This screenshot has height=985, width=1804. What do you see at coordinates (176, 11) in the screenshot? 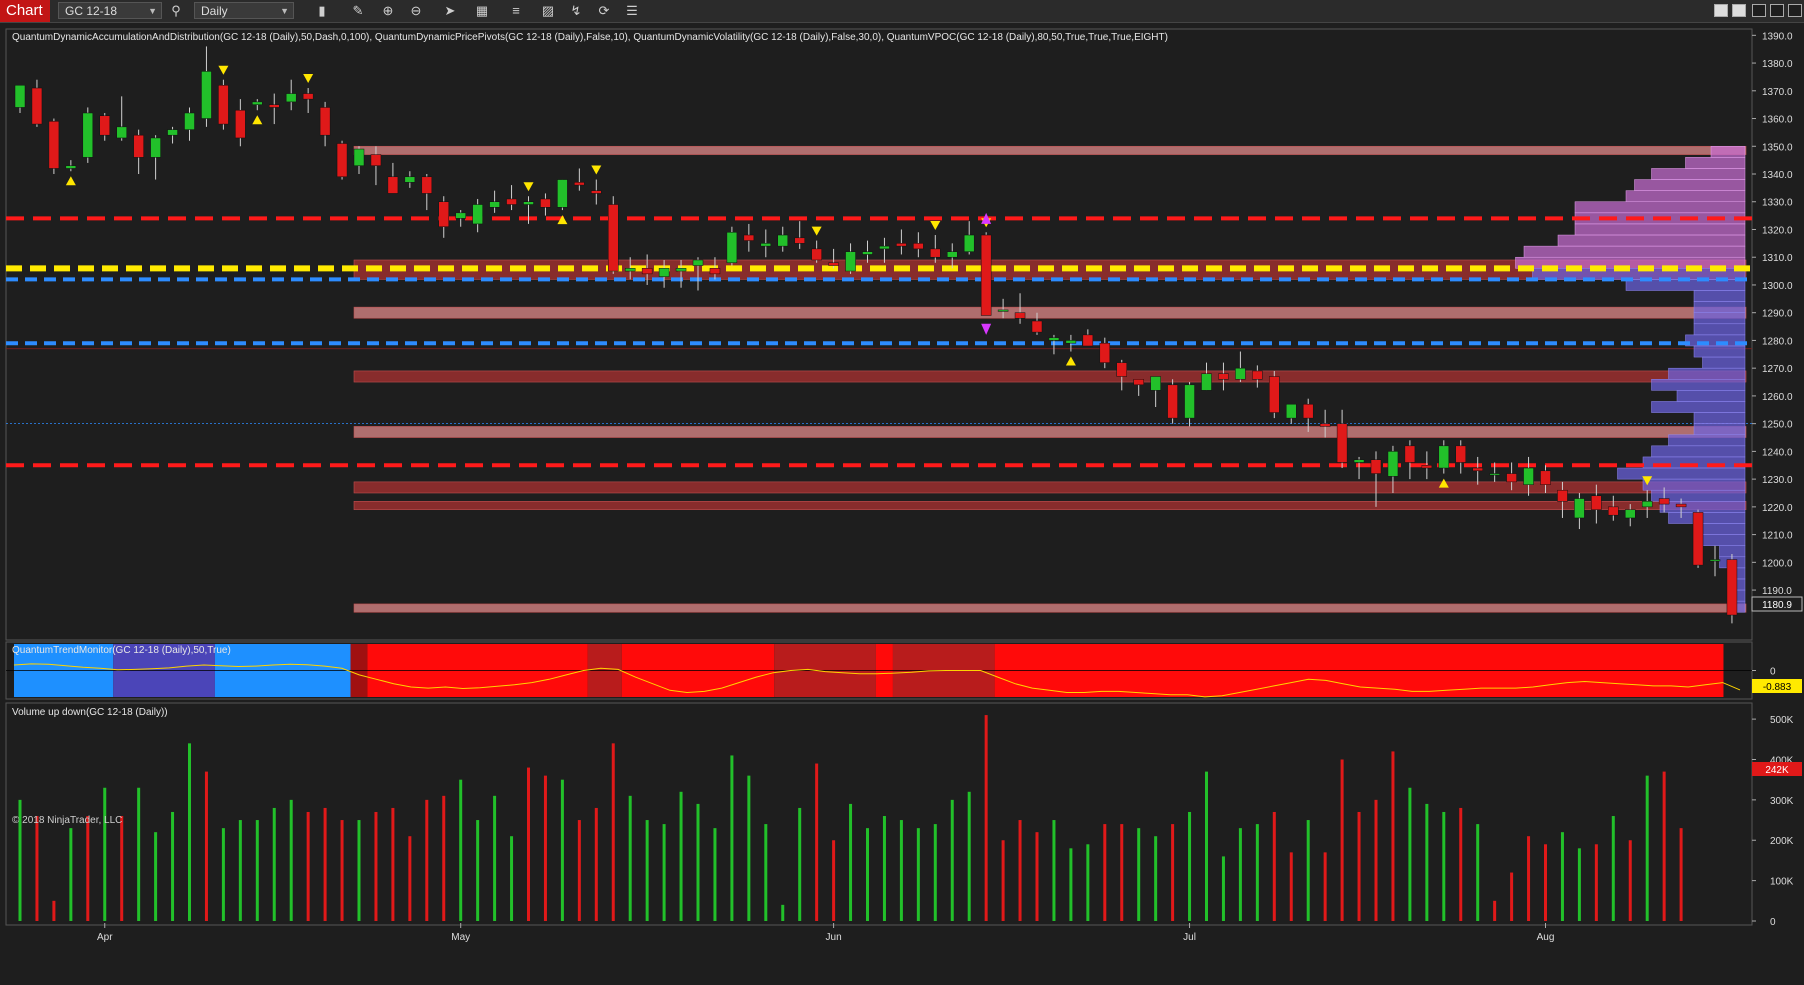
I see `search-icon: ⚲` at bounding box center [176, 11].